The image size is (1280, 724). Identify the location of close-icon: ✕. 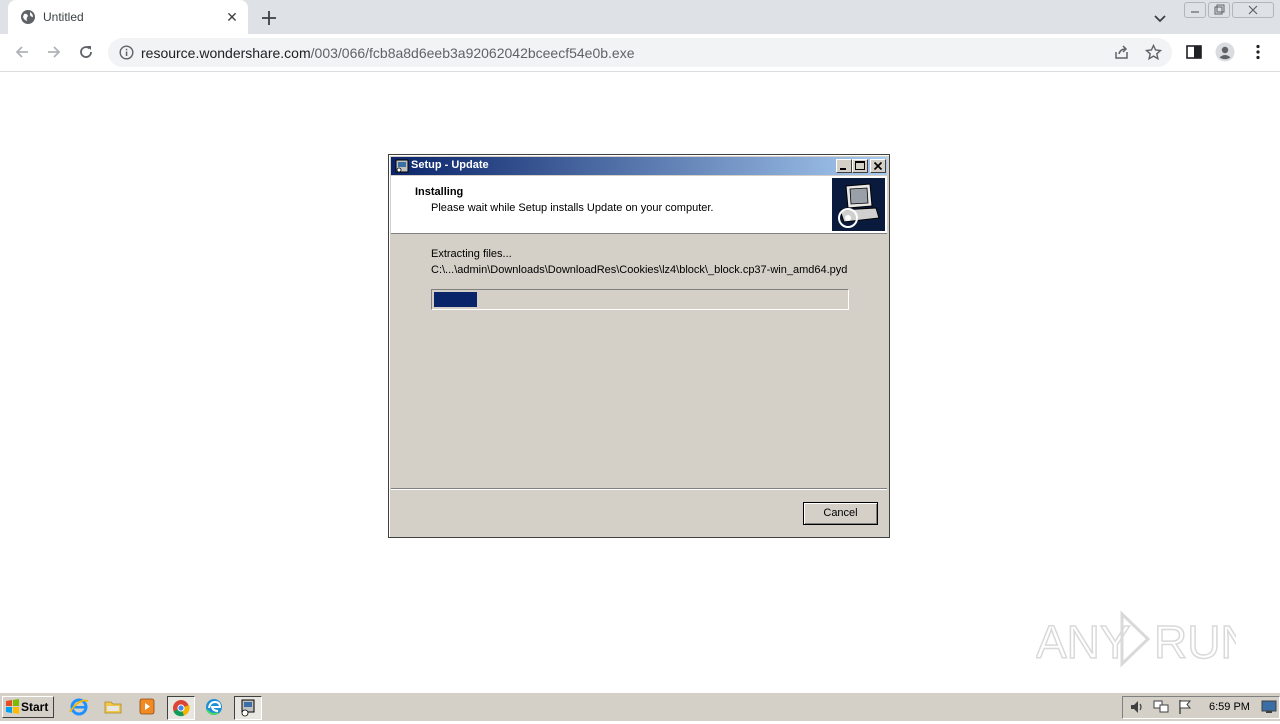
(232, 17).